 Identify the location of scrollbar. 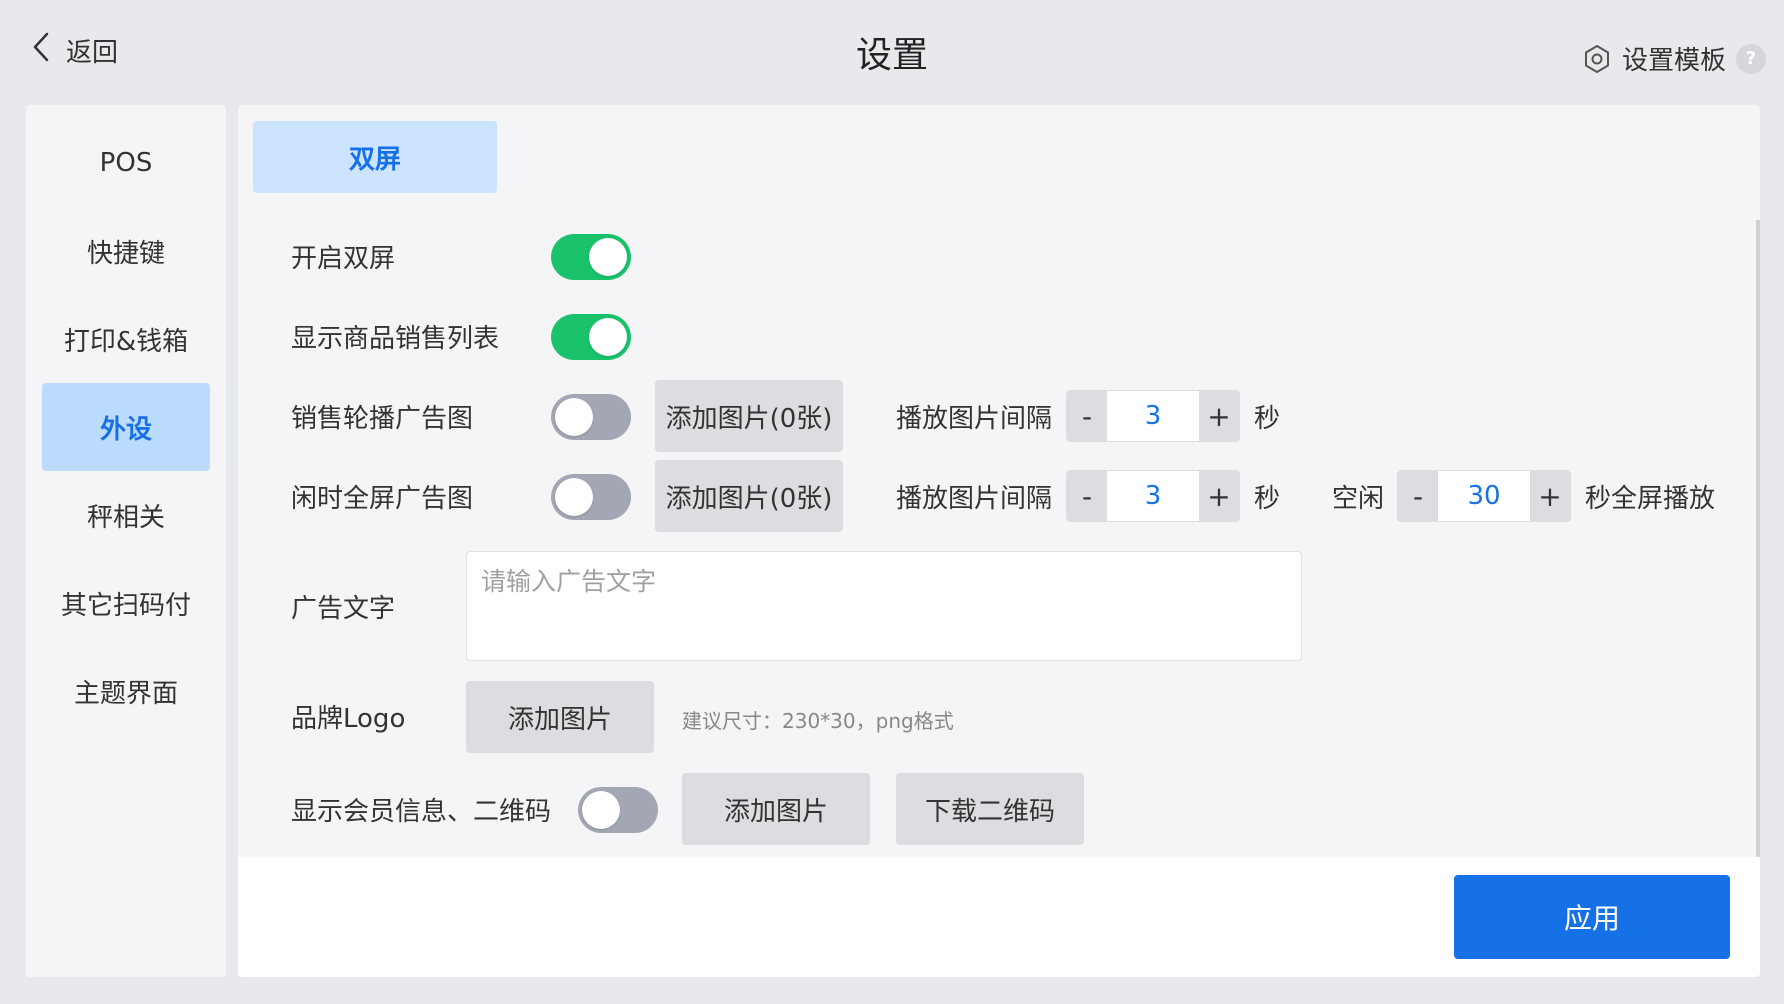
(1758, 540).